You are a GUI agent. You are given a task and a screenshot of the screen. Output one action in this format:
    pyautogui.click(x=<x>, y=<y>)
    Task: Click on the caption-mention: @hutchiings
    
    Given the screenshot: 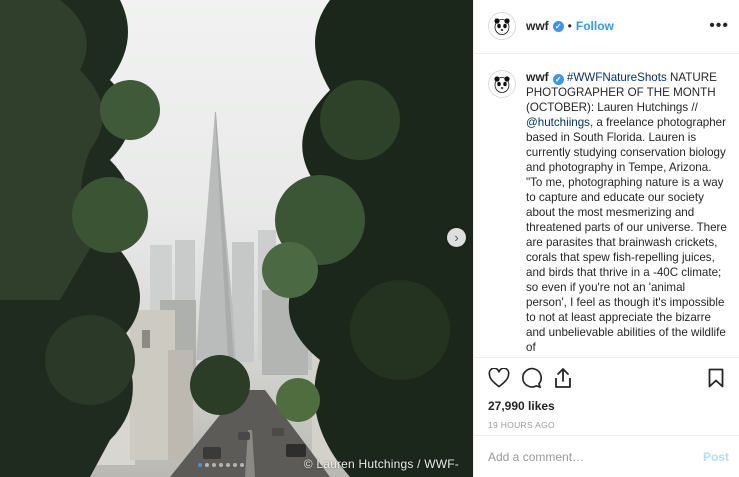 What is the action you would take?
    pyautogui.click(x=558, y=122)
    